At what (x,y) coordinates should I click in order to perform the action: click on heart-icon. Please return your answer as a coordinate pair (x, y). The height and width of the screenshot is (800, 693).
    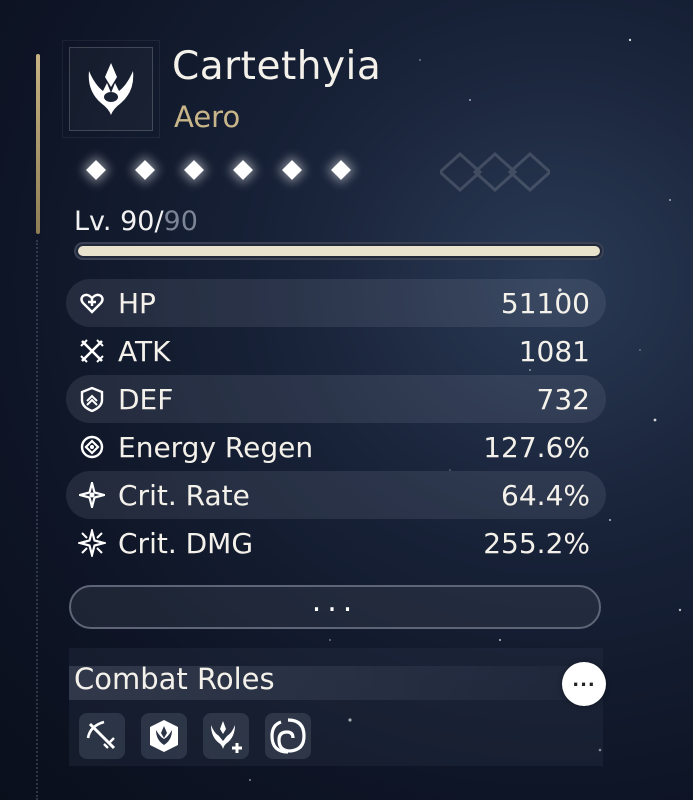
    Looking at the image, I should click on (92, 303).